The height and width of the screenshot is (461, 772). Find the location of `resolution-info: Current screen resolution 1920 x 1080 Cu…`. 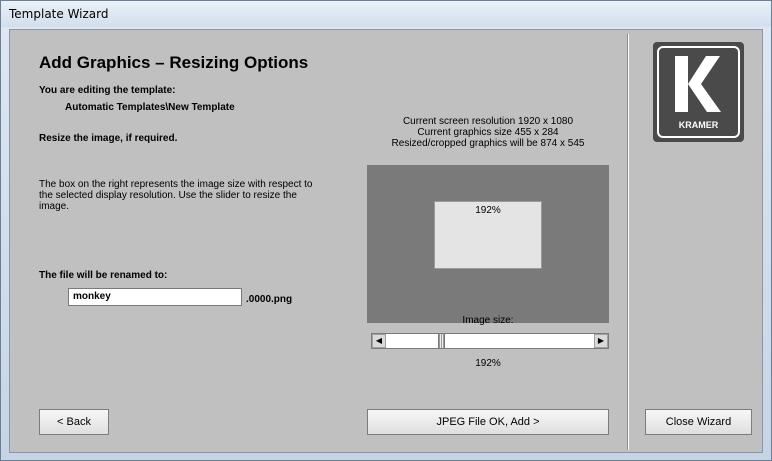

resolution-info: Current screen resolution 1920 x 1080 Cu… is located at coordinates (488, 132).